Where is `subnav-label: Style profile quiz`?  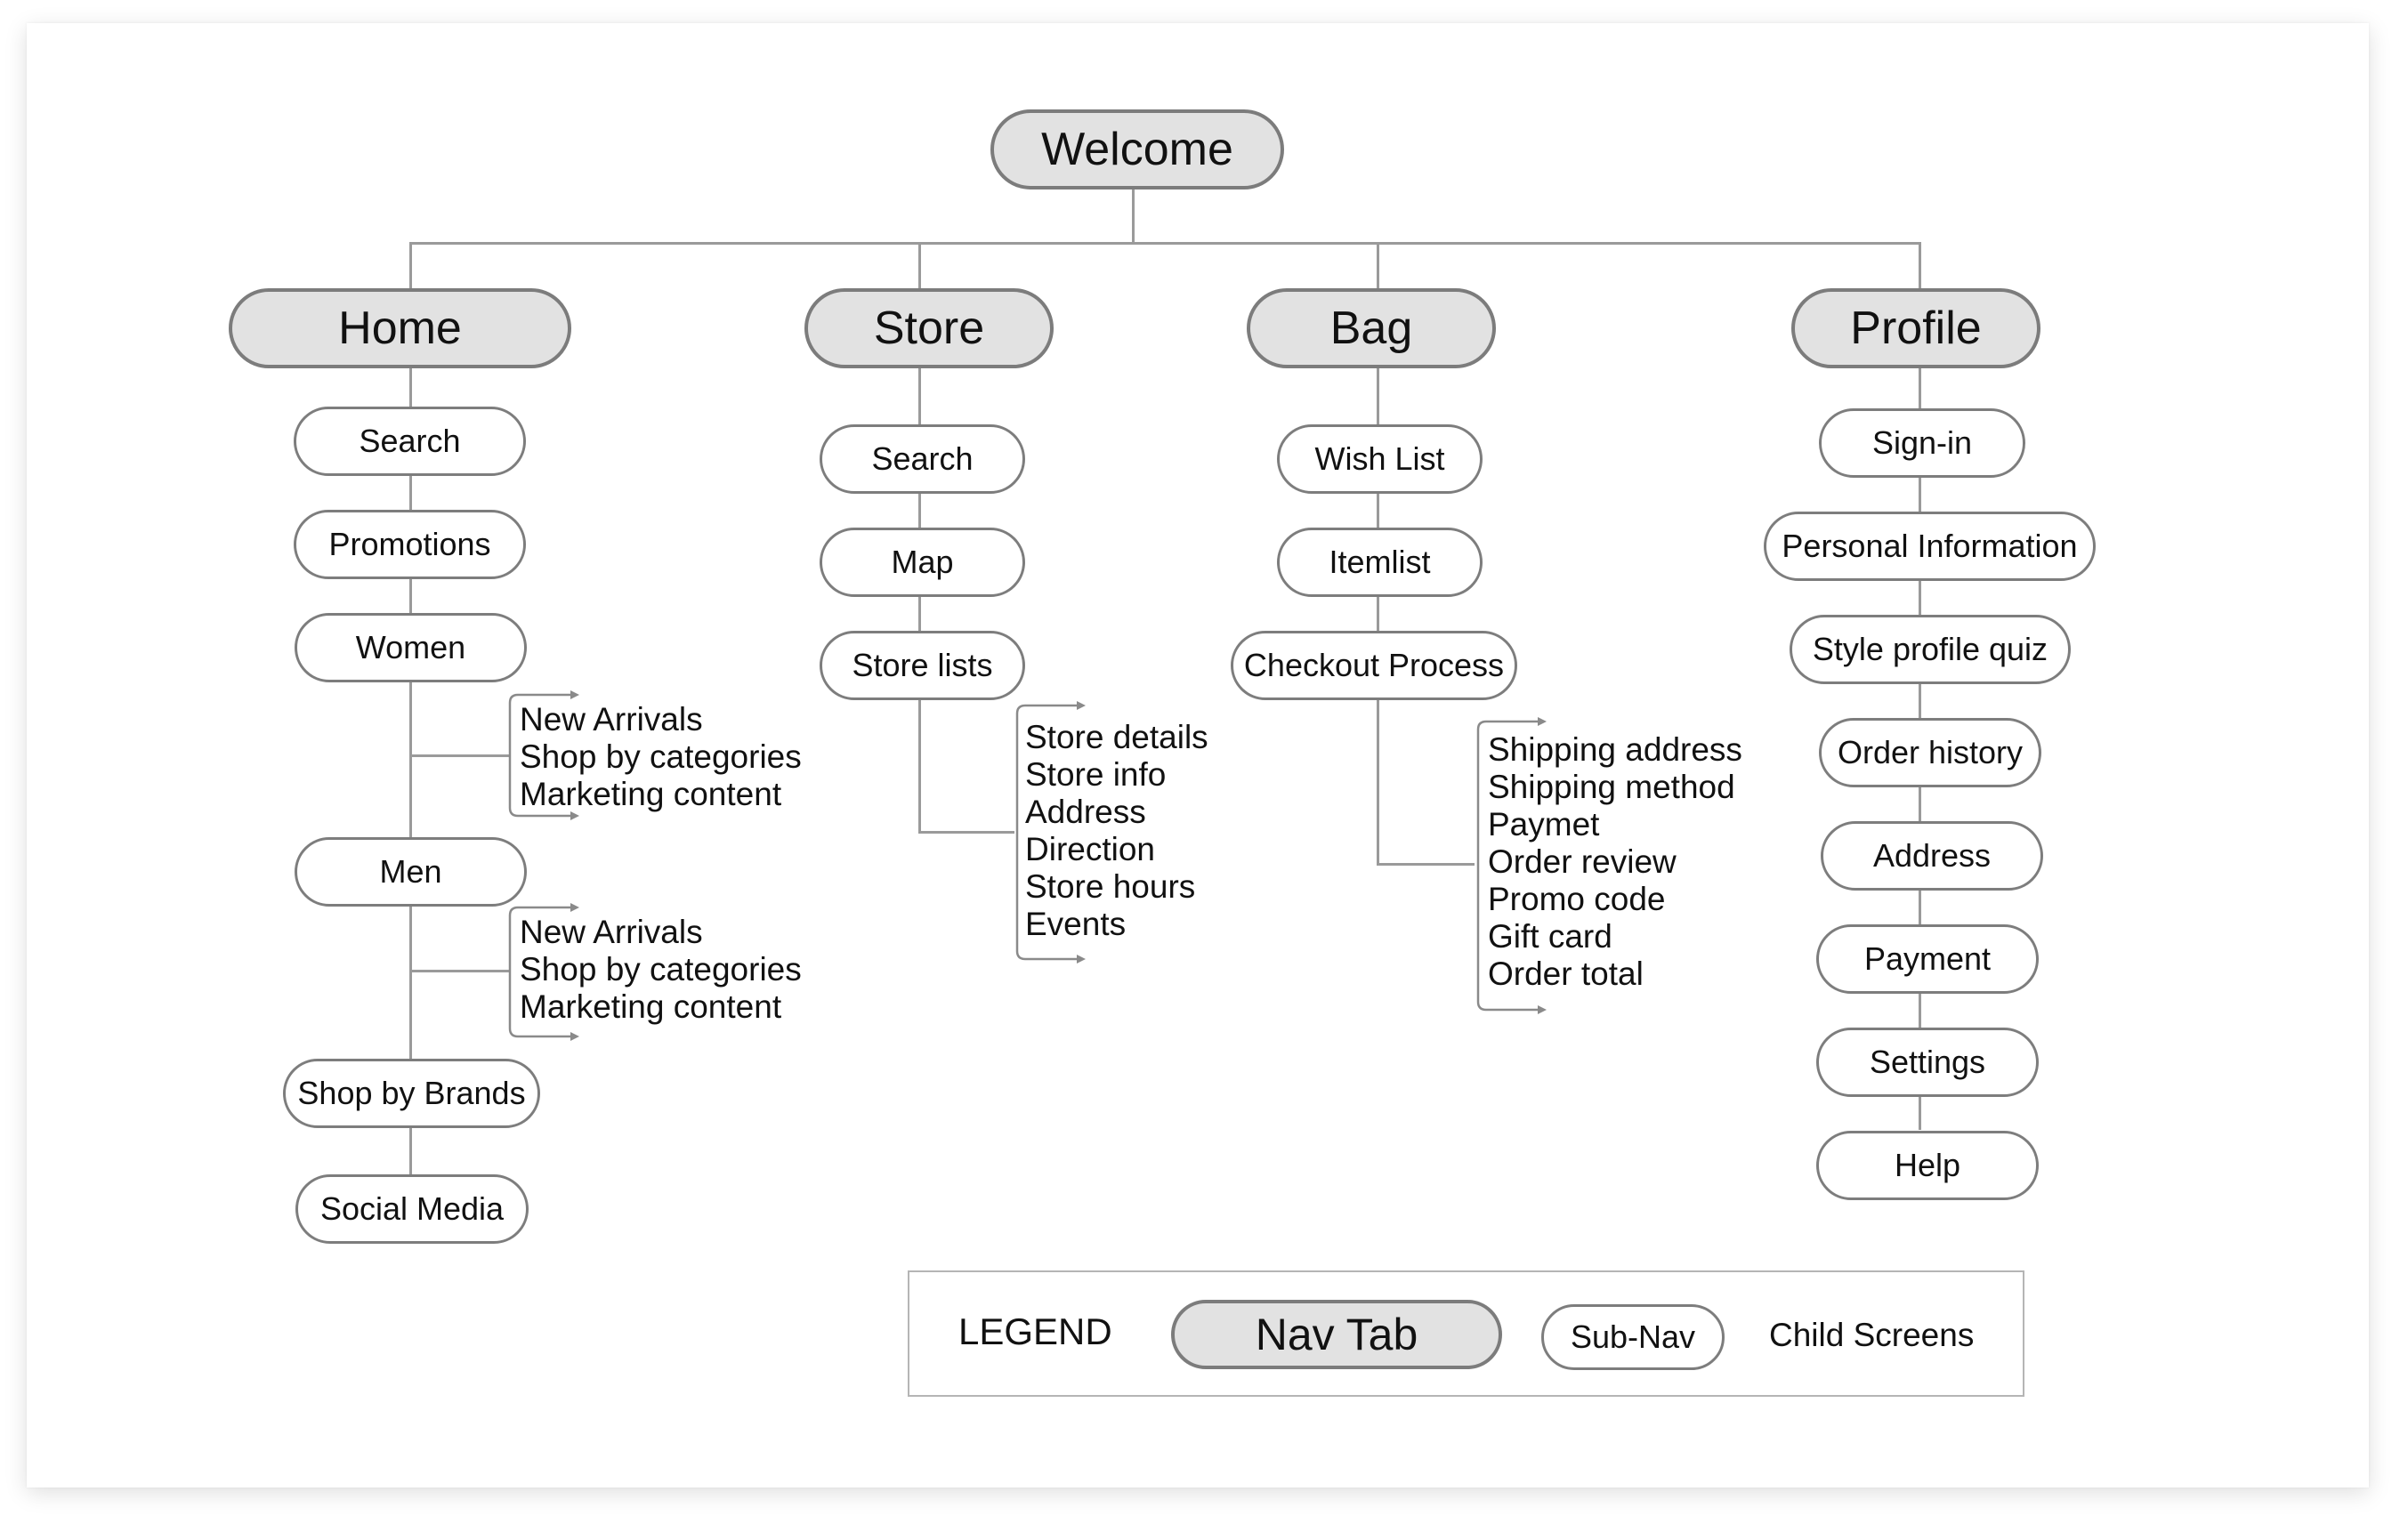 subnav-label: Style profile quiz is located at coordinates (1930, 649).